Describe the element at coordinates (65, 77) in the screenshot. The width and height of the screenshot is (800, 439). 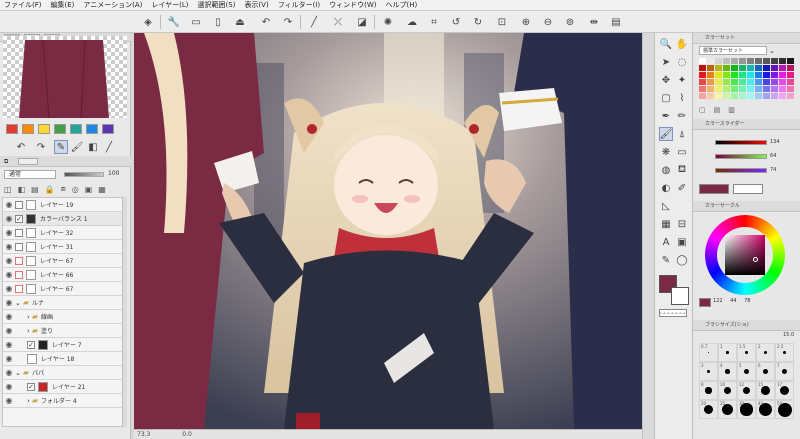
I see `navigator-preview` at that location.